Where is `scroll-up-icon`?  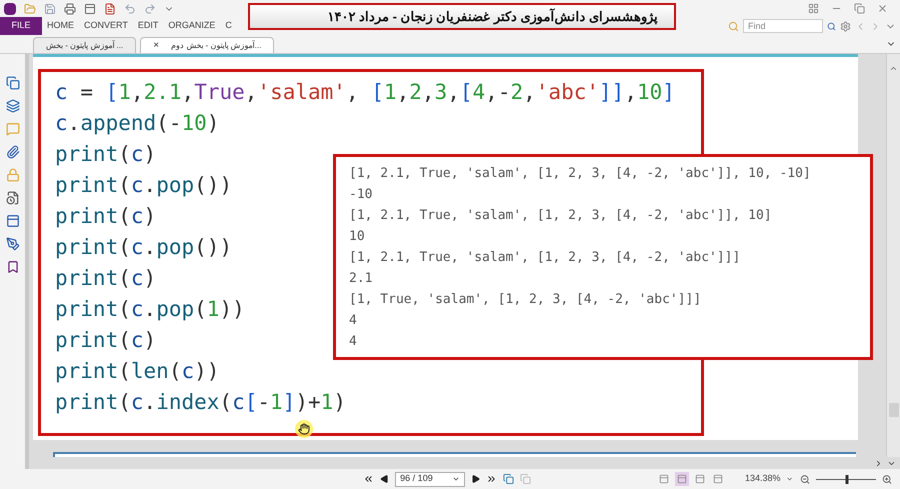 scroll-up-icon is located at coordinates (893, 68).